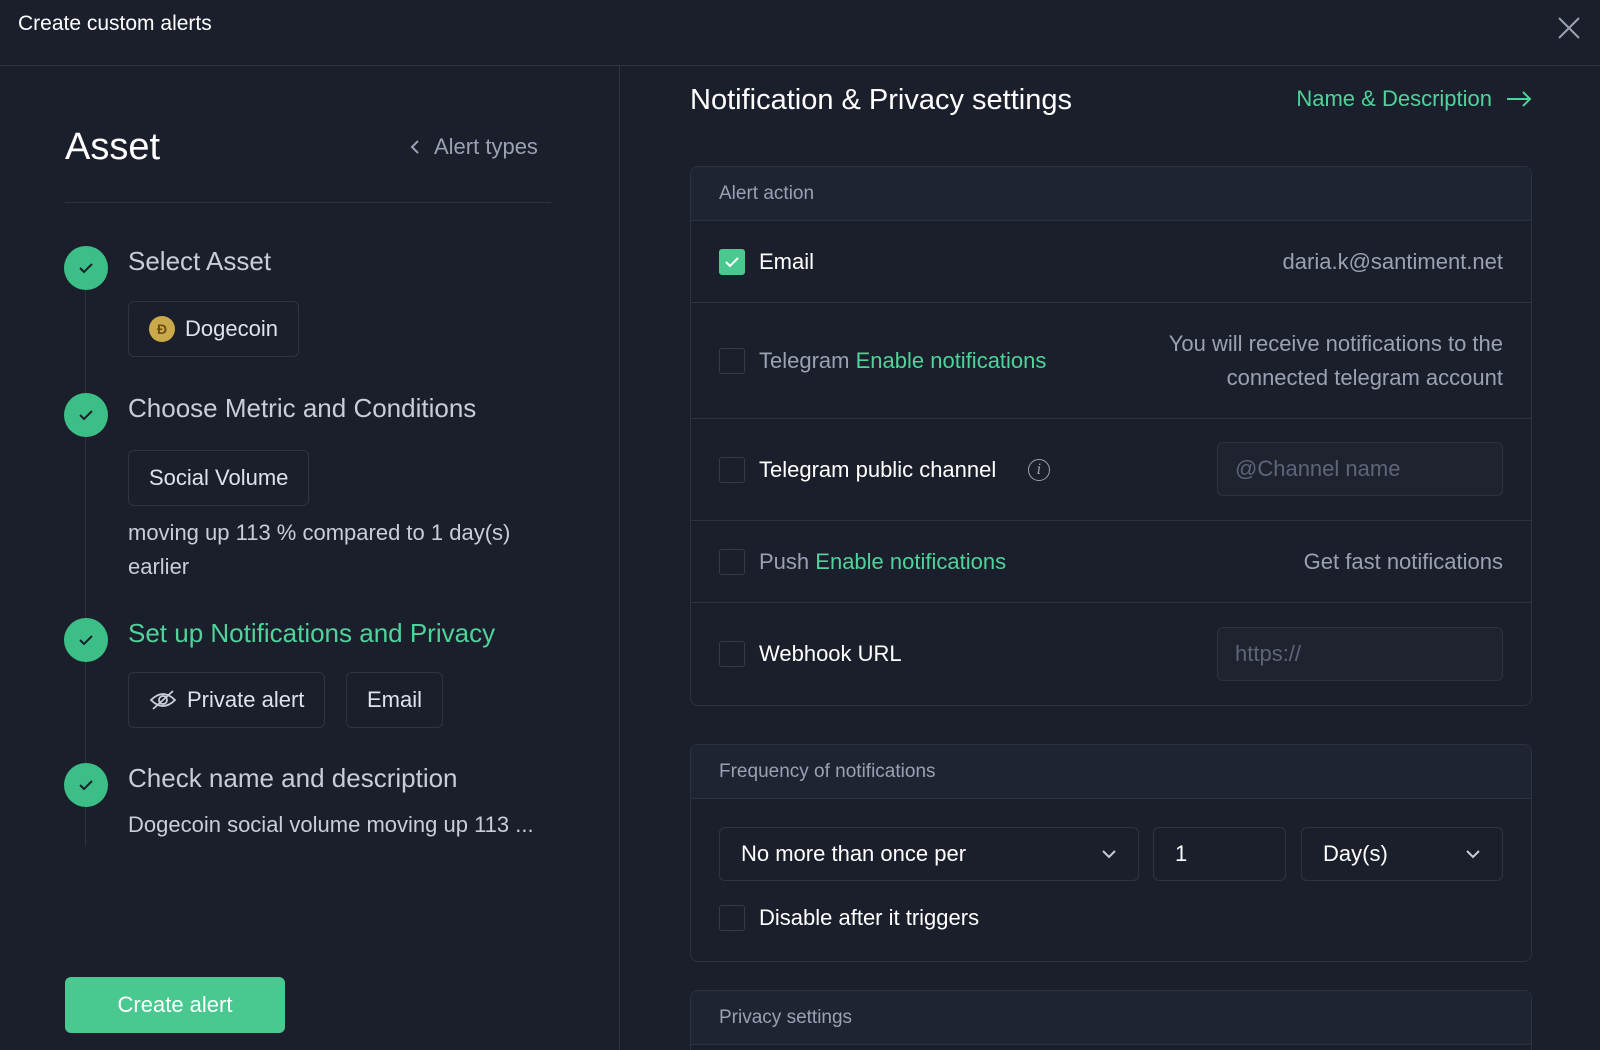  Describe the element at coordinates (951, 360) in the screenshot. I see `telegram-enable-link: Enable notifications` at that location.